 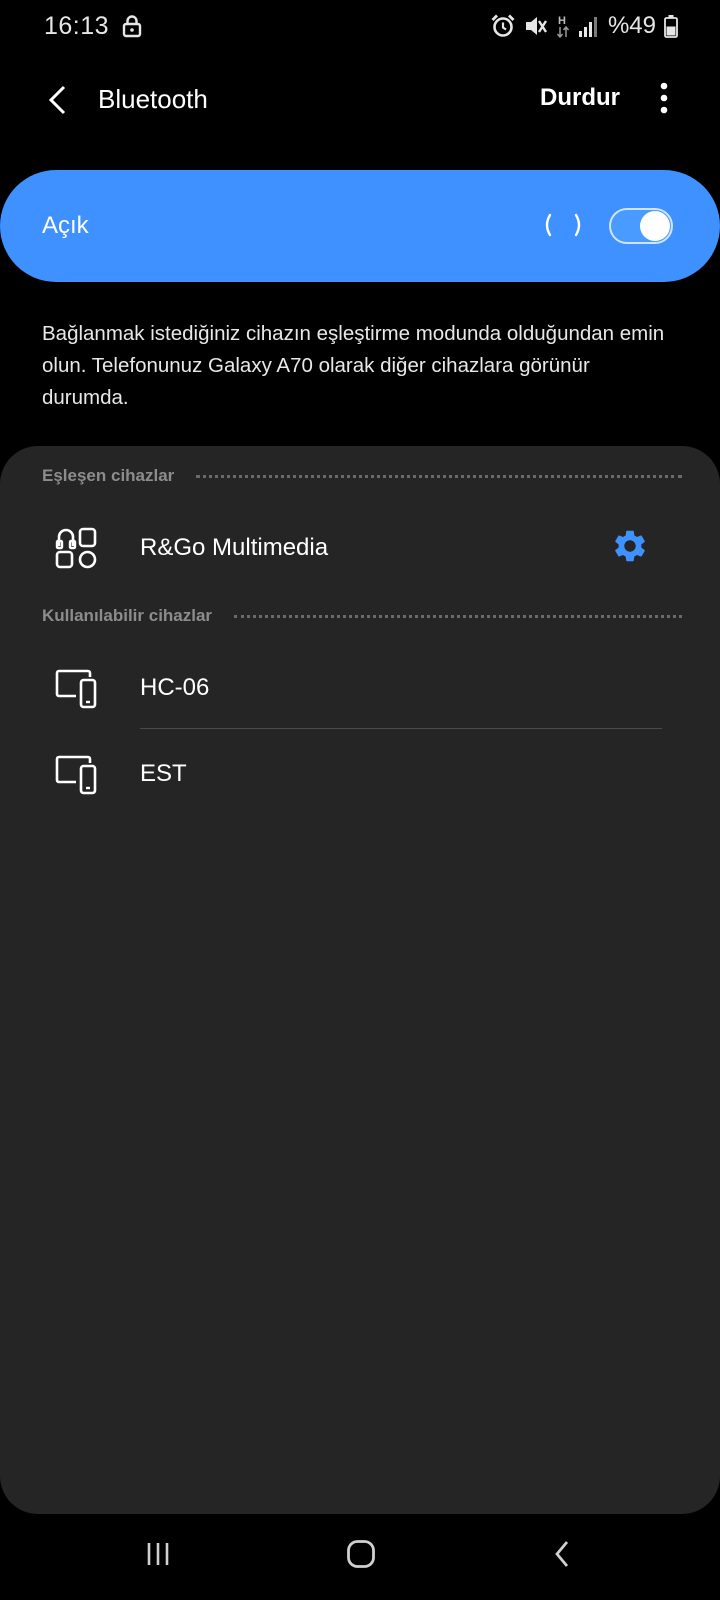 I want to click on available-device-row: EST, so click(x=360, y=774).